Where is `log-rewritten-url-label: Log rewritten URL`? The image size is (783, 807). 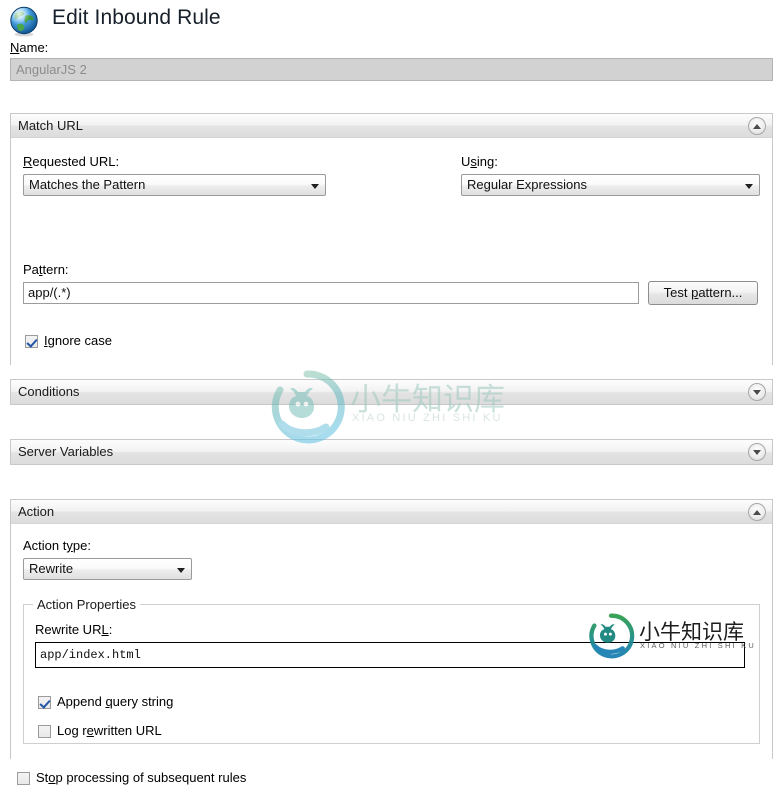
log-rewritten-url-label: Log rewritten URL is located at coordinates (109, 730).